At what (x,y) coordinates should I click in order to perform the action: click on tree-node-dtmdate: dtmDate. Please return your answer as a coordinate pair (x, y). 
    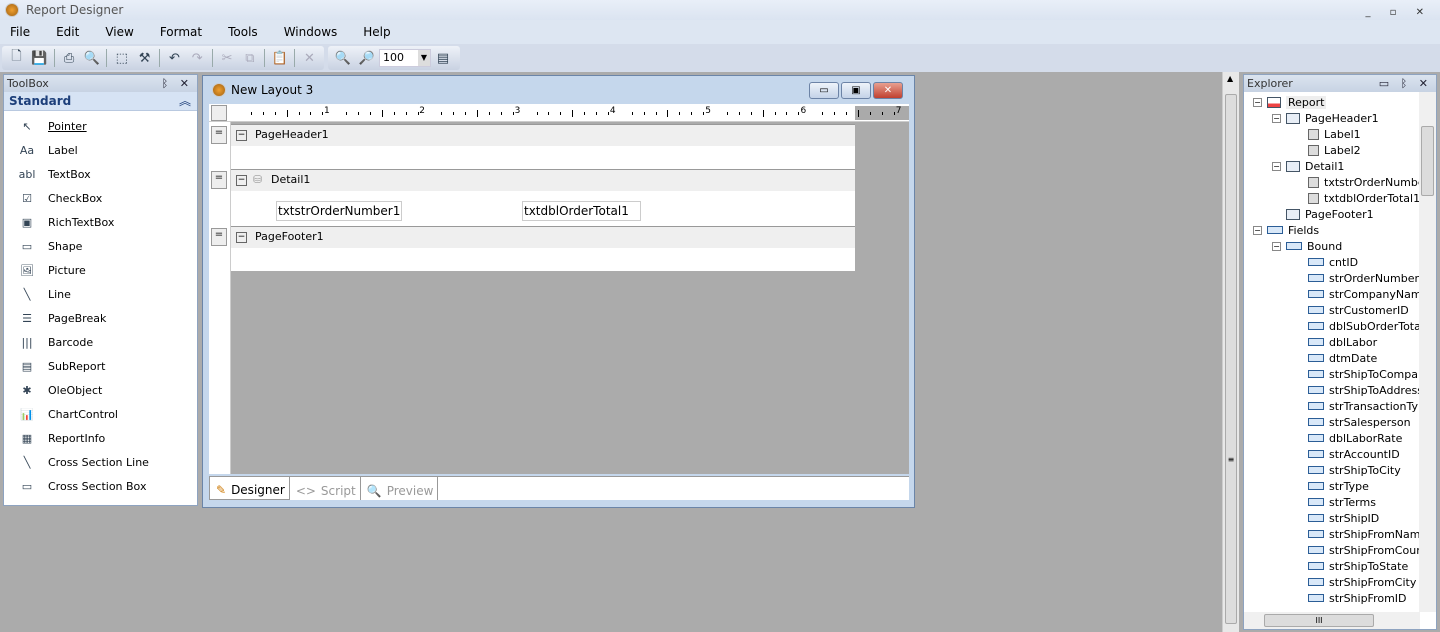
    Looking at the image, I should click on (1342, 358).